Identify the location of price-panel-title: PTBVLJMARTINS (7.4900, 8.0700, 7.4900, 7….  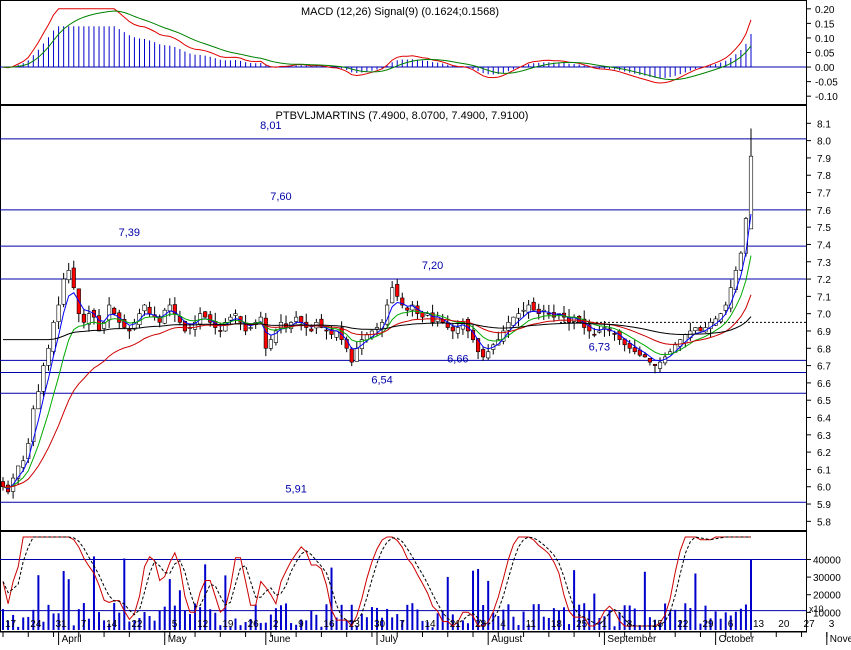
(402, 116).